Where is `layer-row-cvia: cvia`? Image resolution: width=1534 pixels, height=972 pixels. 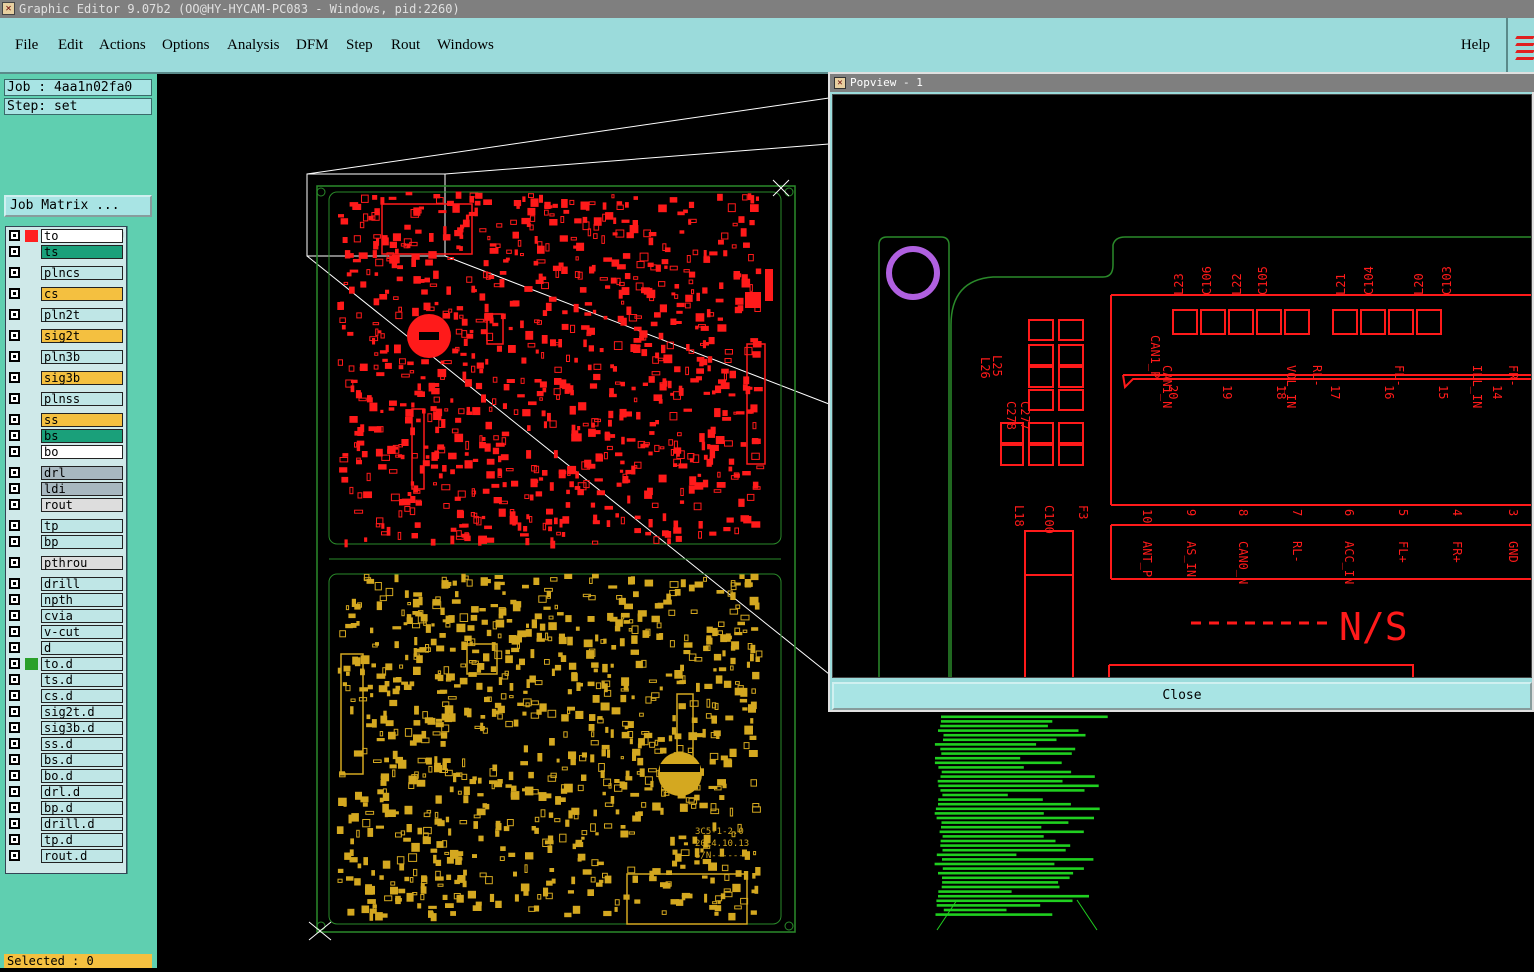
layer-row-cvia: cvia is located at coordinates (66, 616).